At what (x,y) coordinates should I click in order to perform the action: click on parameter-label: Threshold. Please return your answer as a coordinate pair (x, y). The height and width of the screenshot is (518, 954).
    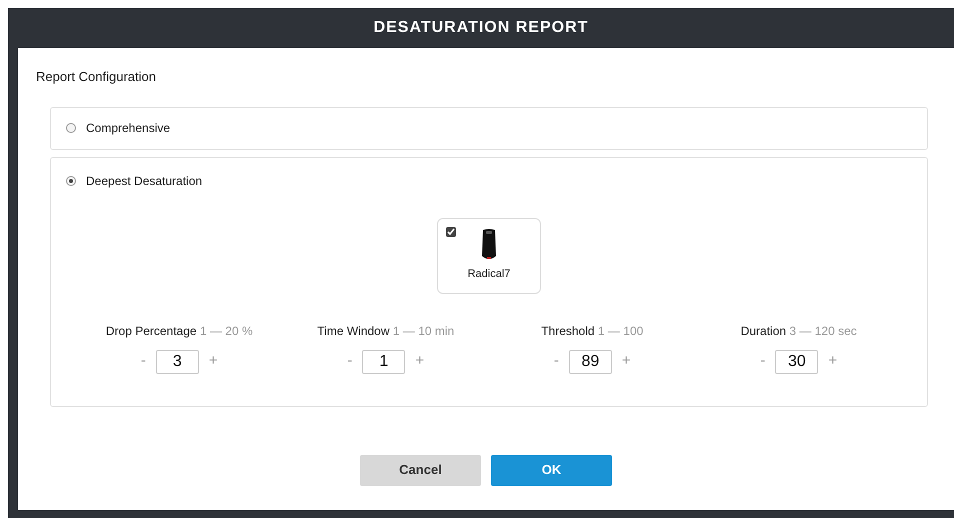
    Looking at the image, I should click on (568, 331).